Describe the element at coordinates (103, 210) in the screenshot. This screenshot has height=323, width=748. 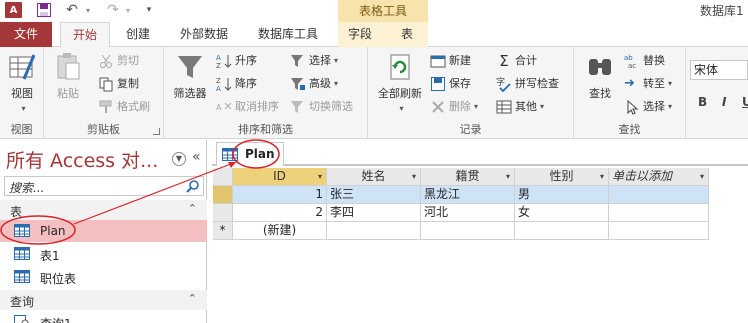
I see `nav-section-tables: 表 ⌃` at that location.